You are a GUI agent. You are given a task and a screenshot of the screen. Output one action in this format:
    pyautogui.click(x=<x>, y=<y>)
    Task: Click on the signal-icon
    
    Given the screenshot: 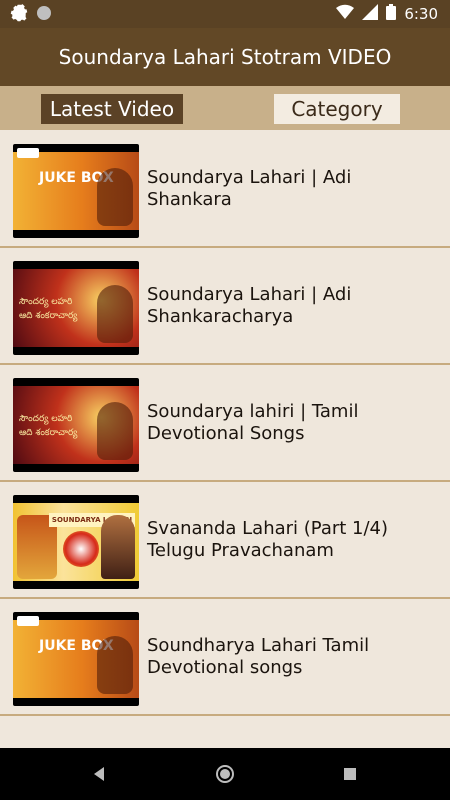 What is the action you would take?
    pyautogui.click(x=370, y=14)
    